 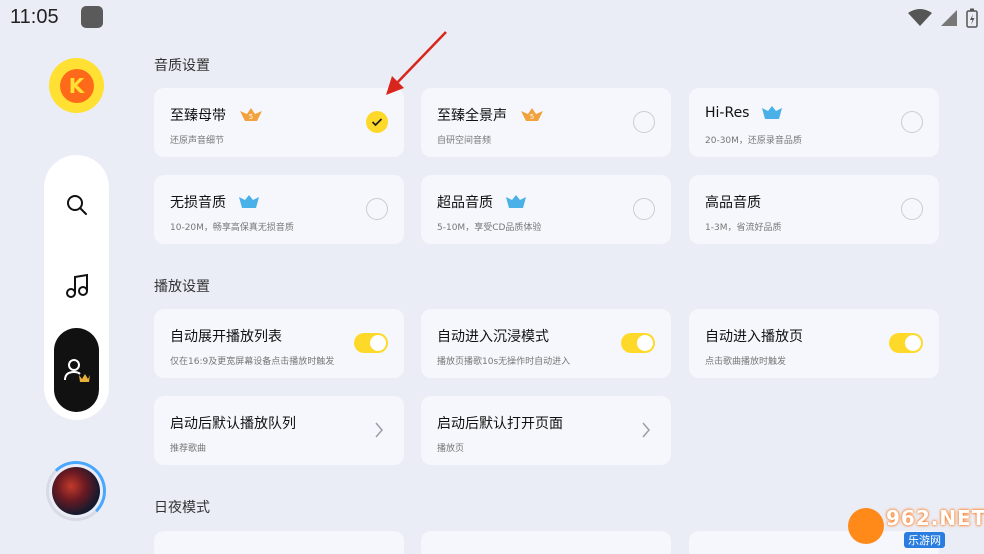 I want to click on check-icon, so click(x=377, y=122).